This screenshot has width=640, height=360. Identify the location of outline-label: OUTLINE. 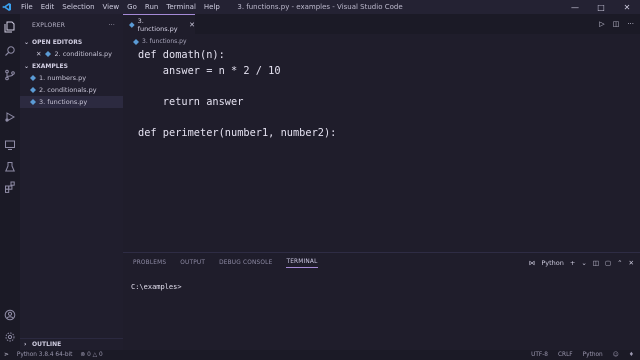
(47, 344).